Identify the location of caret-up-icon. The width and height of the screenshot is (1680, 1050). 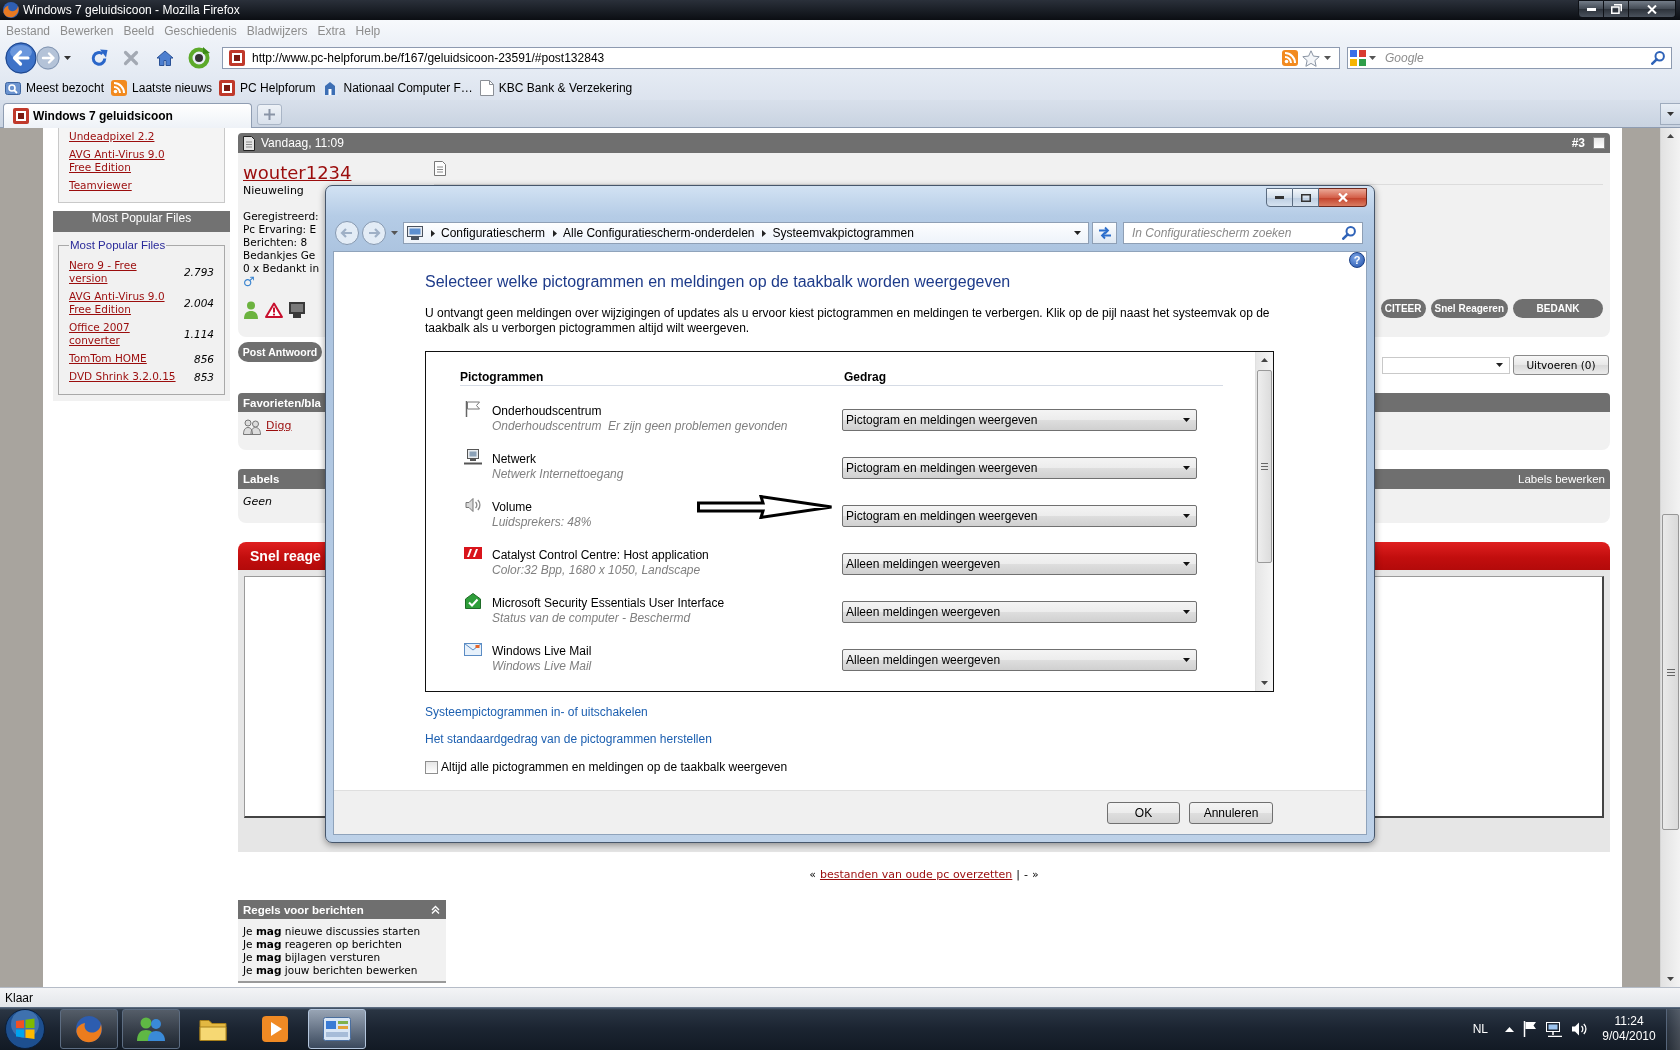
(1509, 1029).